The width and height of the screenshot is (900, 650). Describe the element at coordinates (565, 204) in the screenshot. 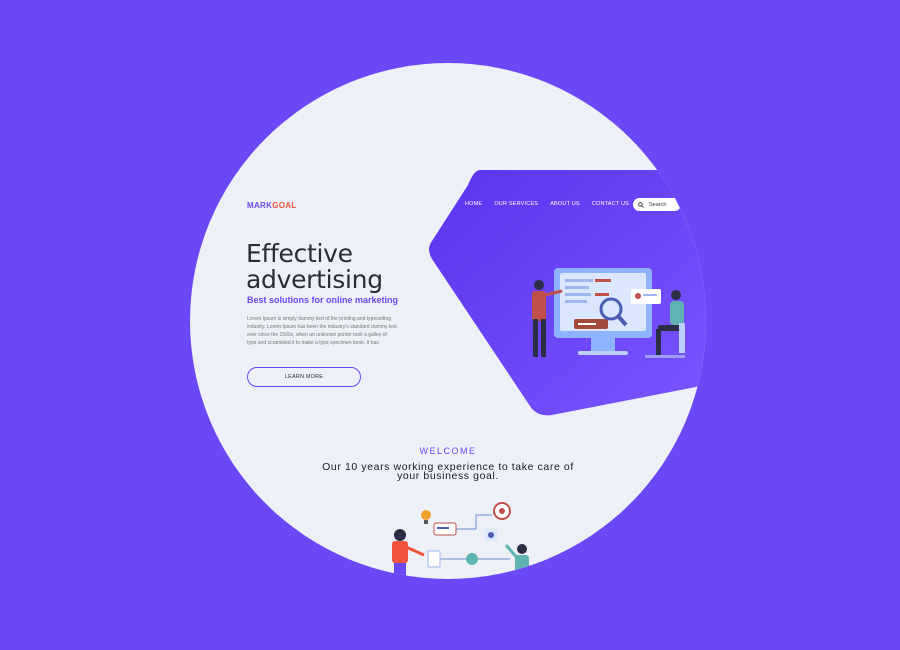

I see `nav-item-about-us: ABOUT US` at that location.